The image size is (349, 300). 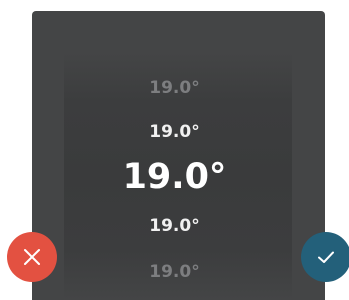 I want to click on check-icon, so click(x=326, y=257).